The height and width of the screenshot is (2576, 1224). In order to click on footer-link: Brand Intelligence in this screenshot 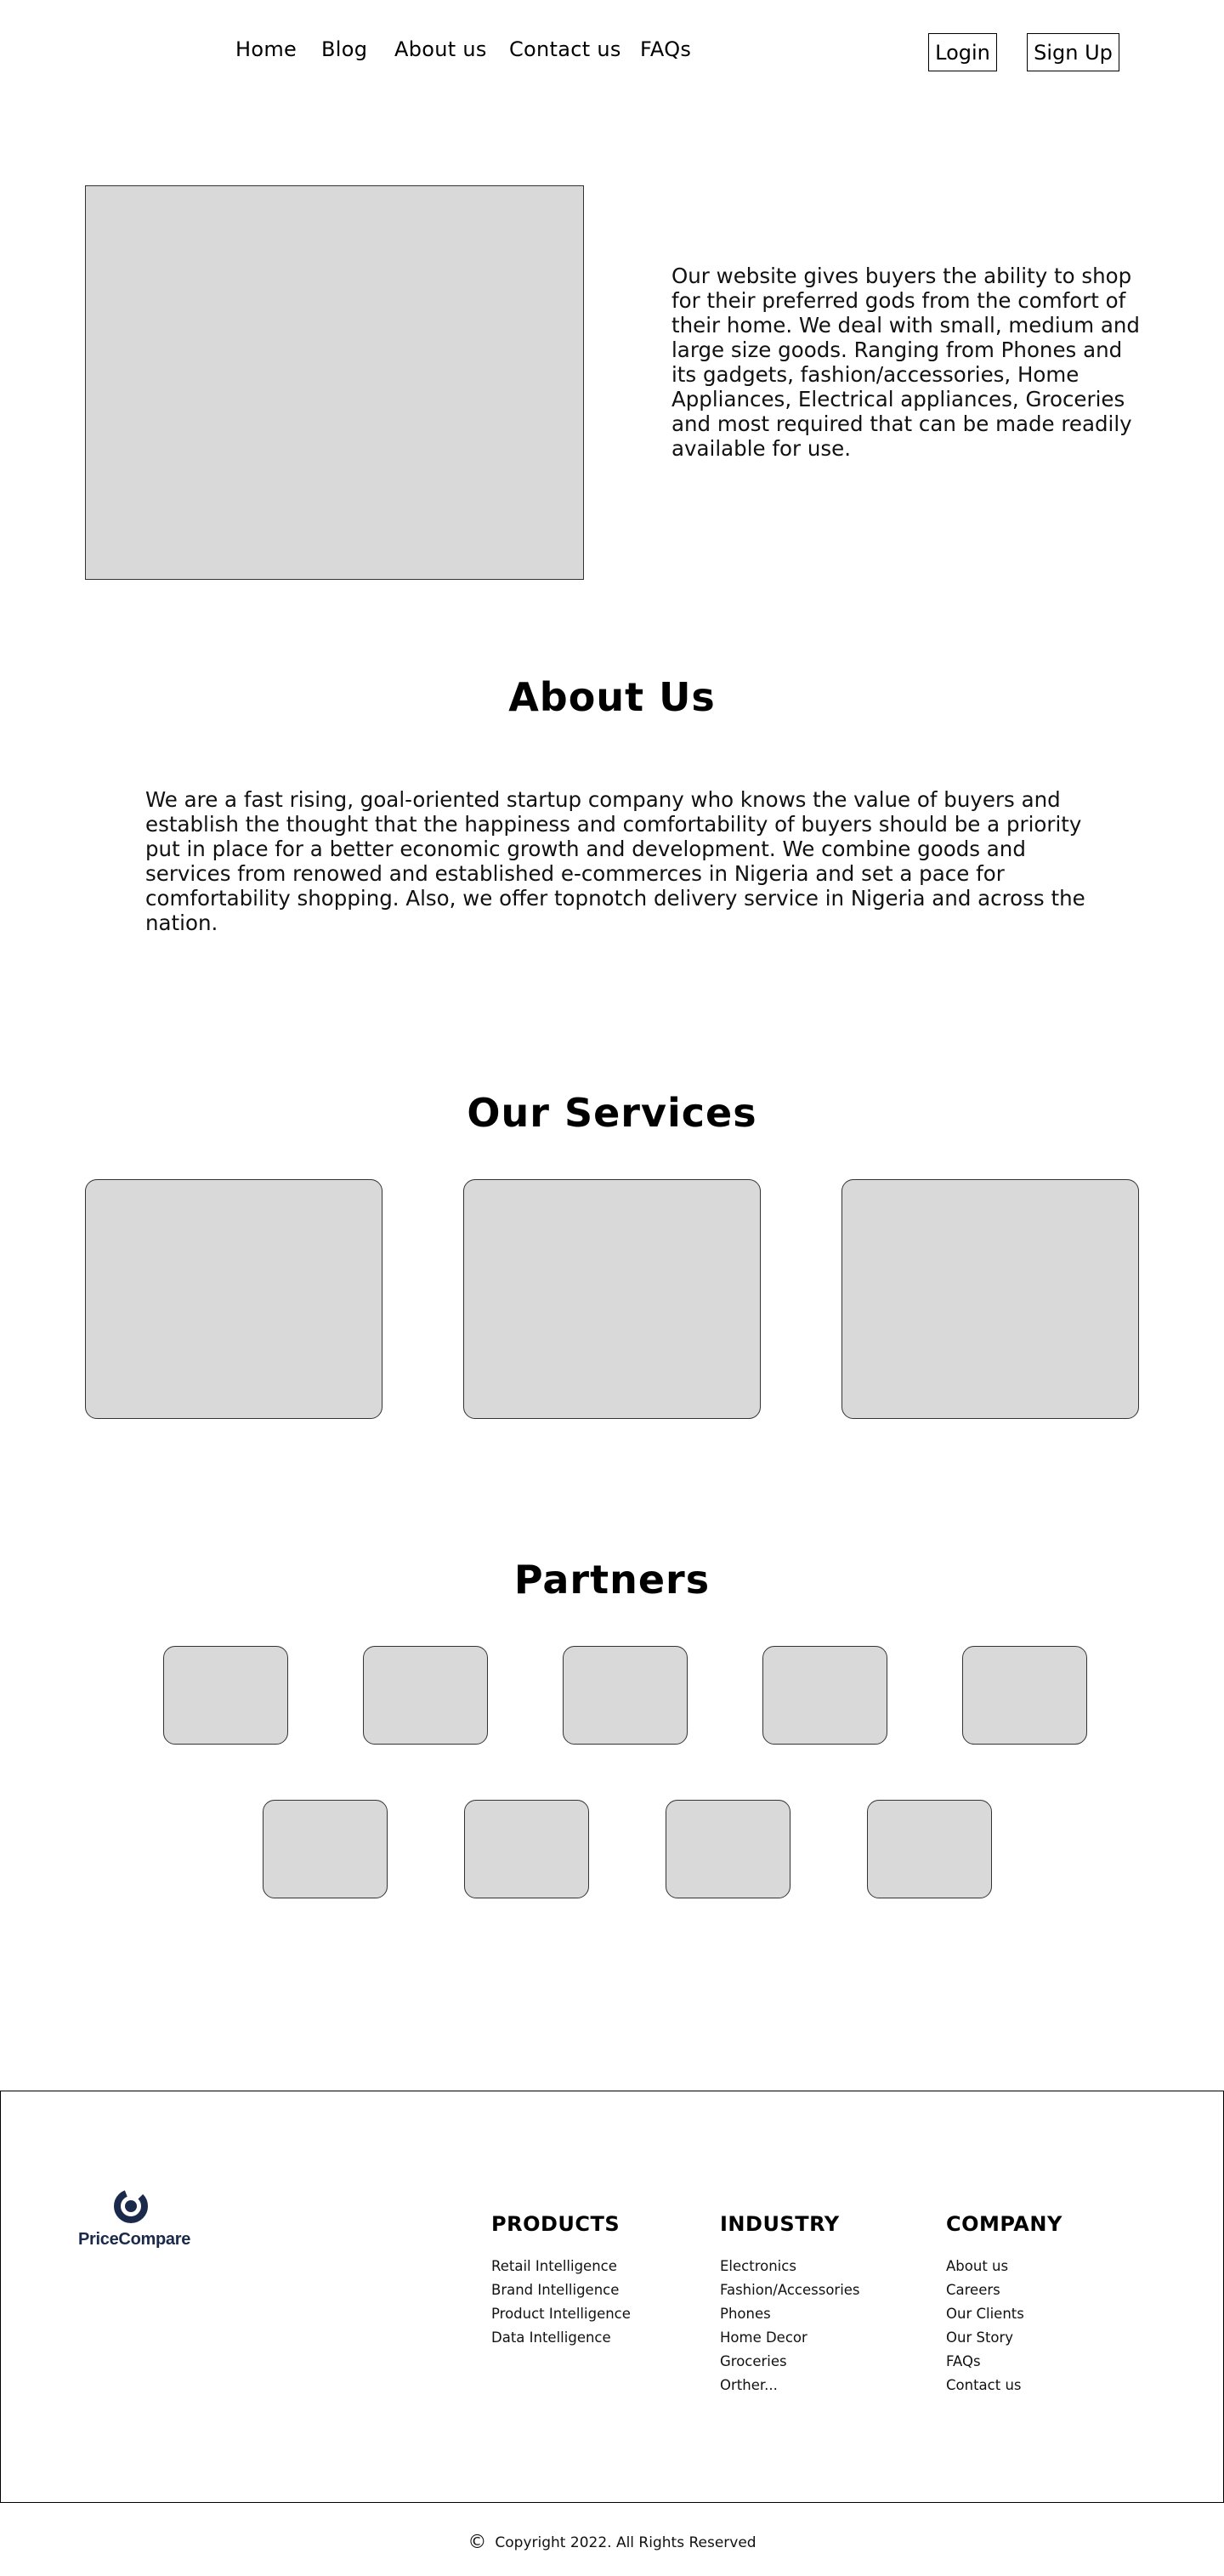, I will do `click(561, 2290)`.